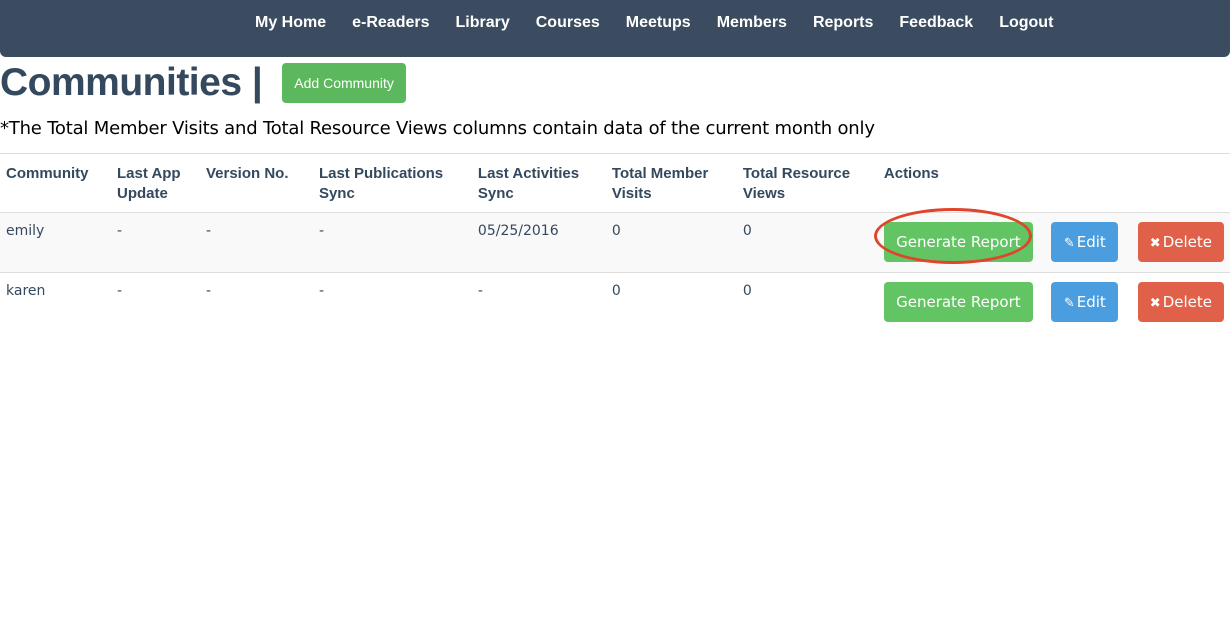 This screenshot has width=1230, height=627. I want to click on header-version: Version No., so click(256, 183).